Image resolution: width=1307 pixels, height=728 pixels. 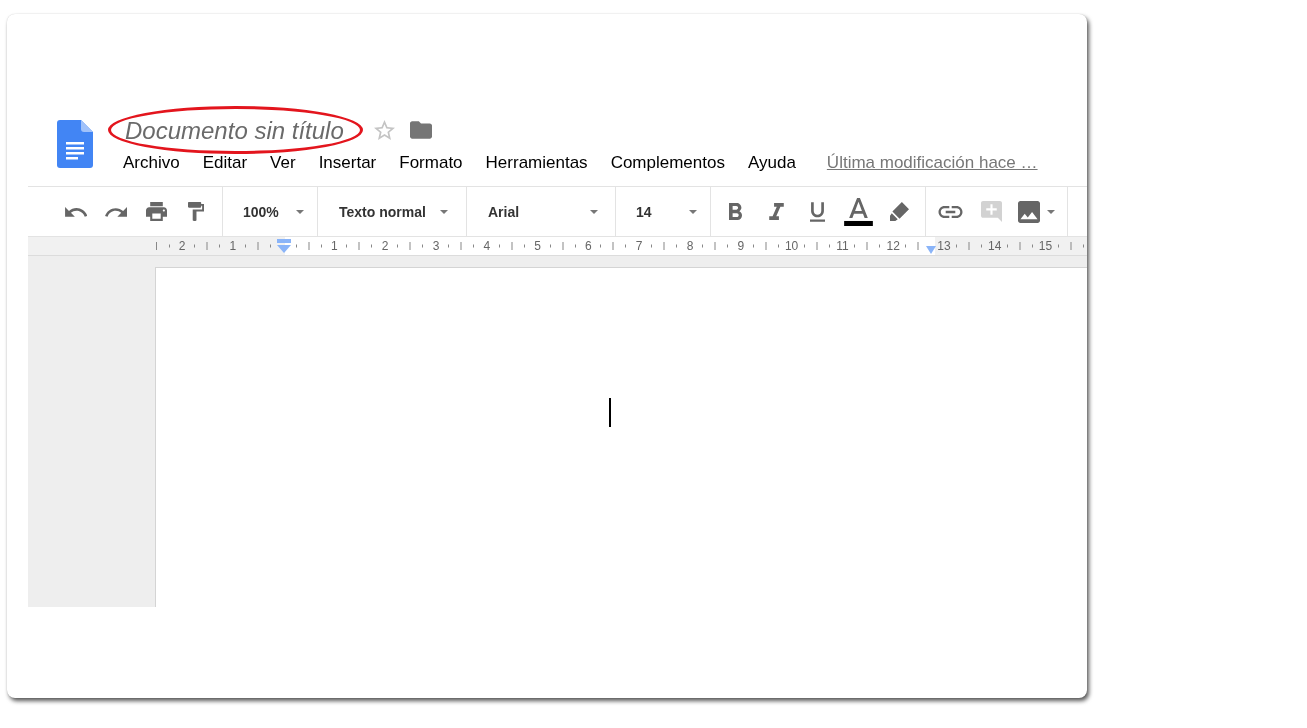 What do you see at coordinates (541, 211) in the screenshot?
I see `font-dropdown: Arial` at bounding box center [541, 211].